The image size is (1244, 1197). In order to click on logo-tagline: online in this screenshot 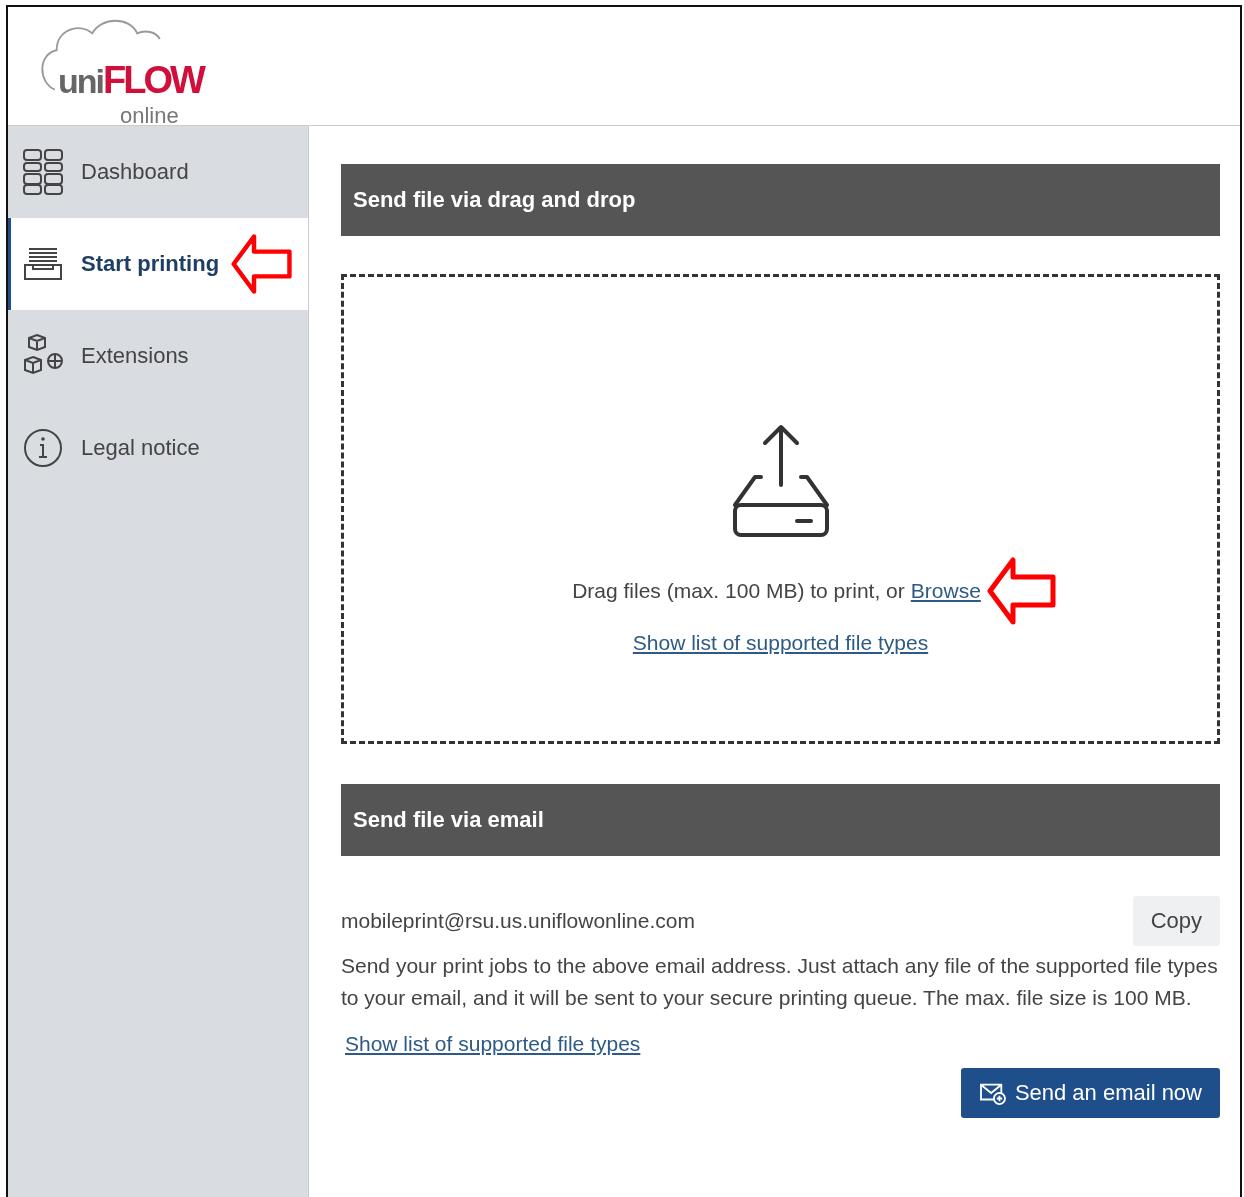, I will do `click(149, 116)`.